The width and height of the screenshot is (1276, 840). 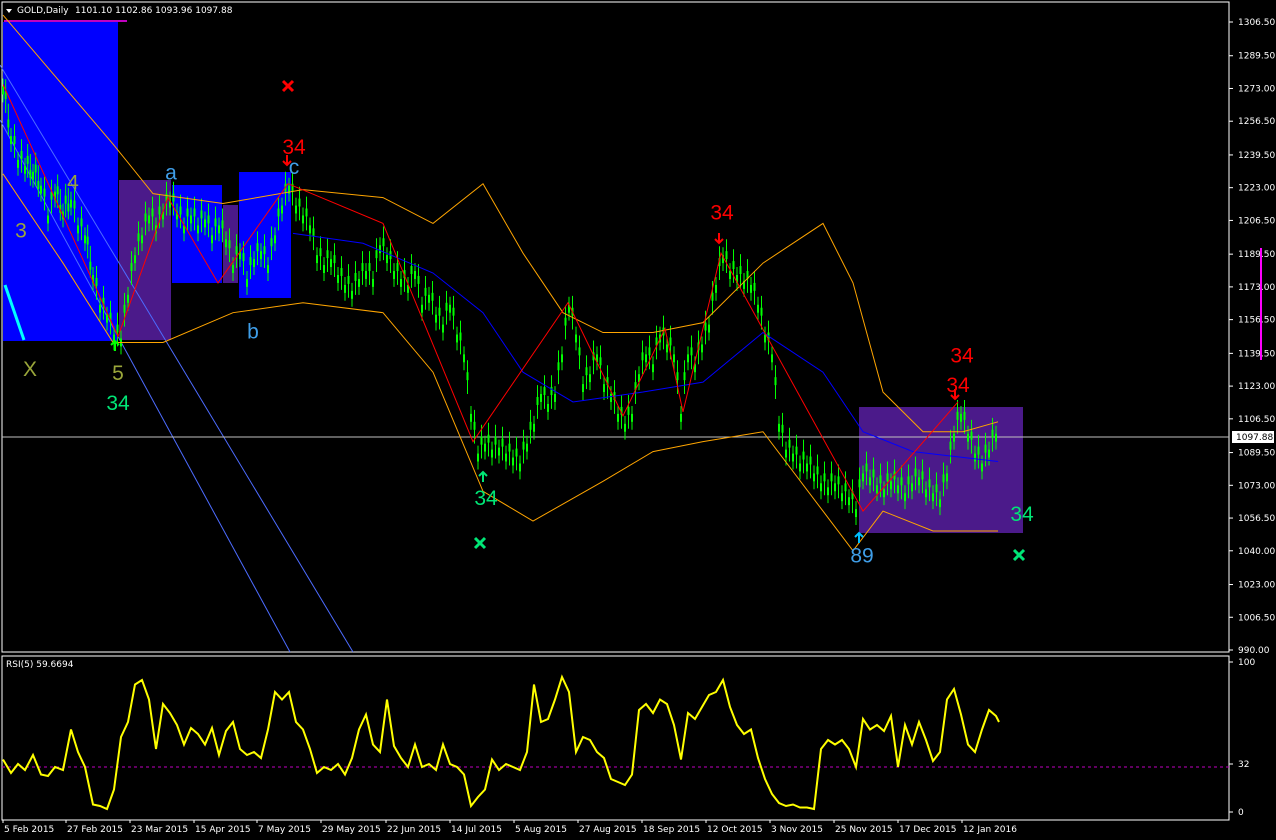 I want to click on wave-label: 5, so click(x=118, y=373).